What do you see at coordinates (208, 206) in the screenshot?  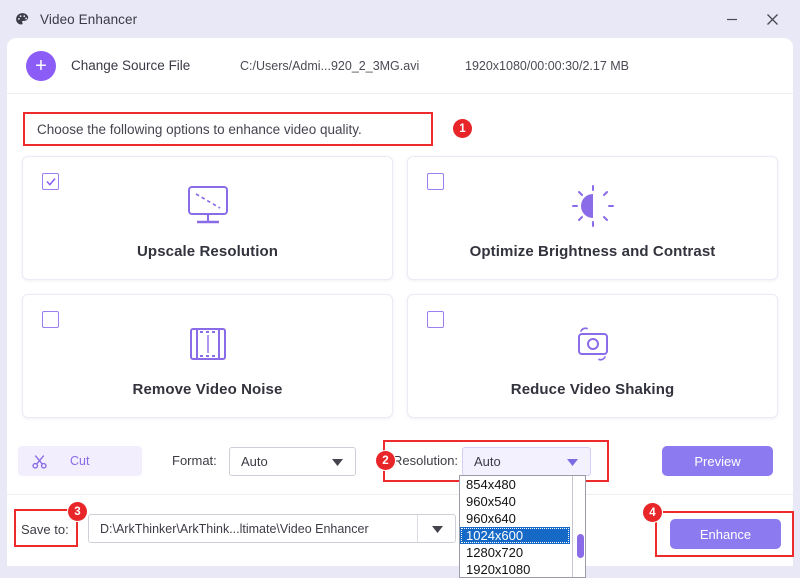 I see `monitor-upscale-icon` at bounding box center [208, 206].